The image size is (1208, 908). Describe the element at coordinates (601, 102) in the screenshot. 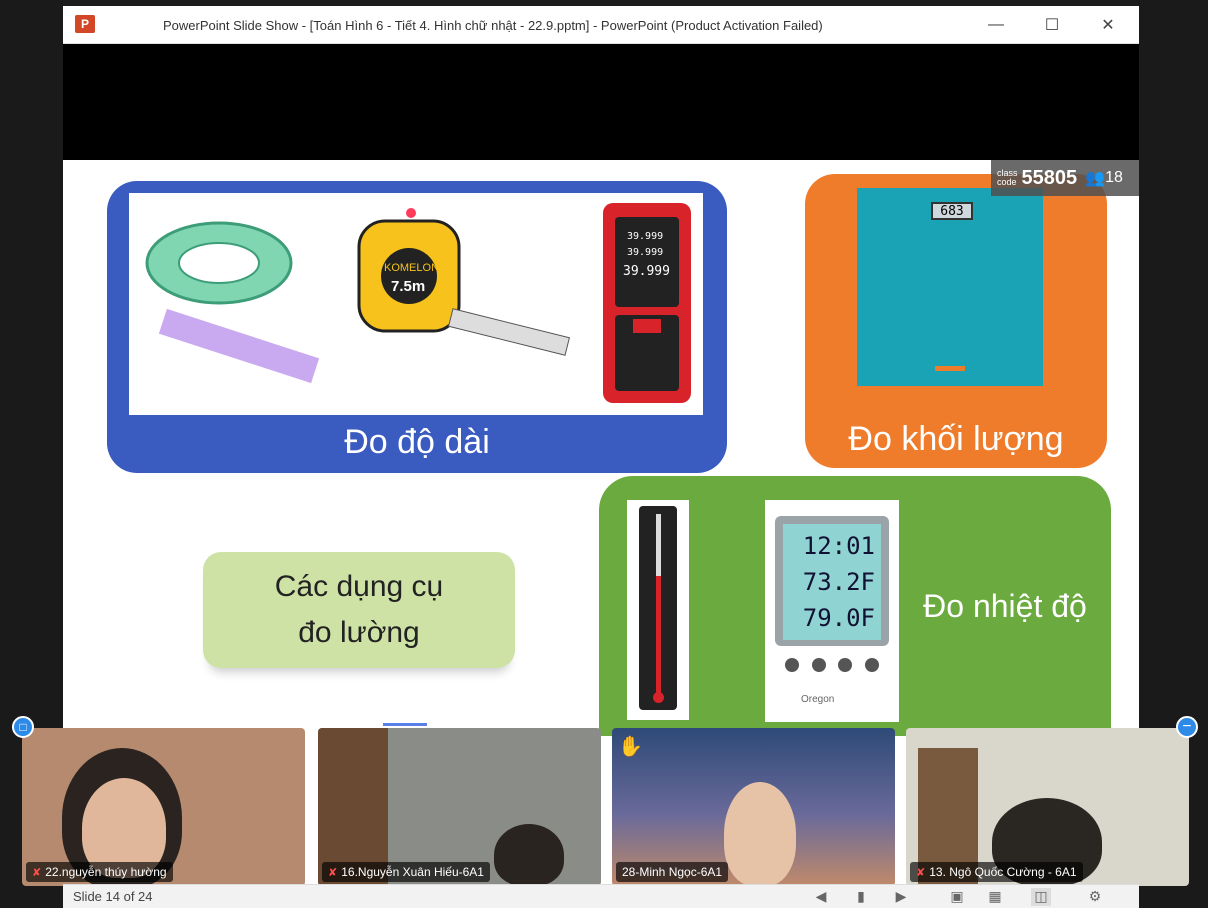

I see `letterbox-band` at that location.